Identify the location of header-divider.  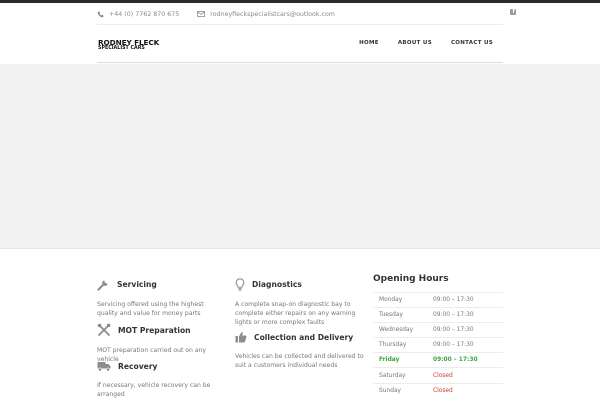
(300, 24).